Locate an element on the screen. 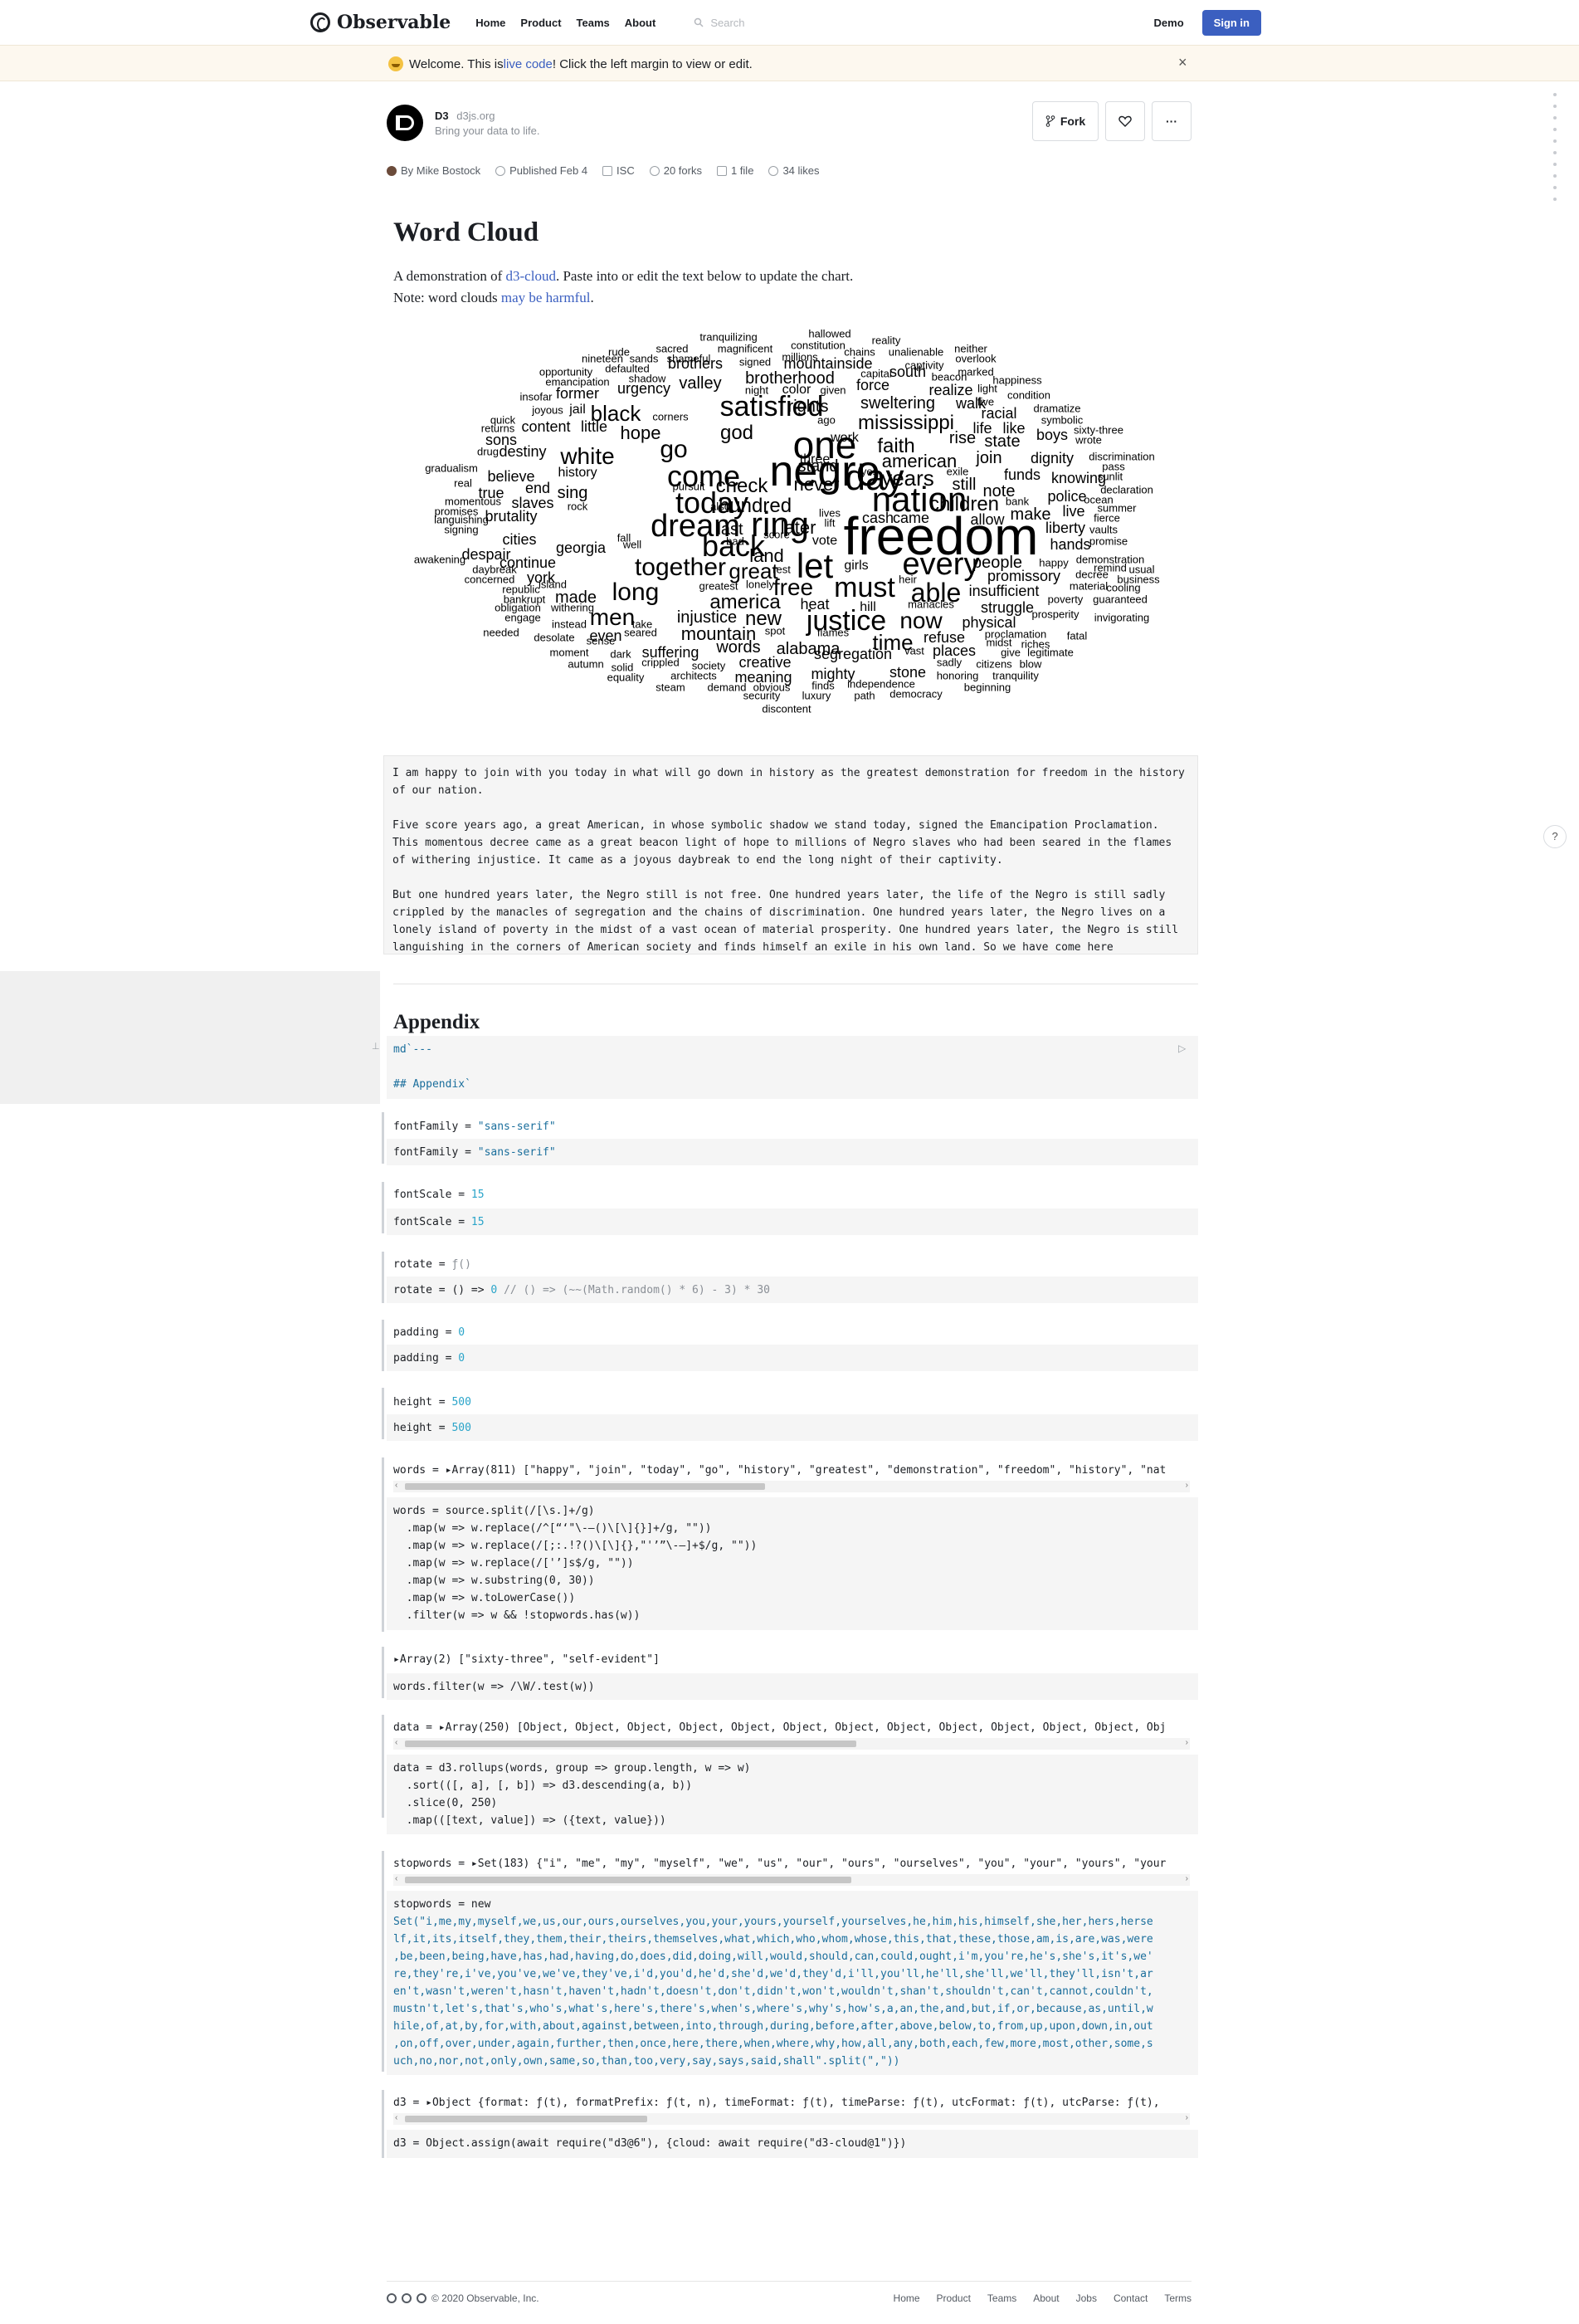 Image resolution: width=1579 pixels, height=2324 pixels. footer-link-about: About is located at coordinates (1046, 2298).